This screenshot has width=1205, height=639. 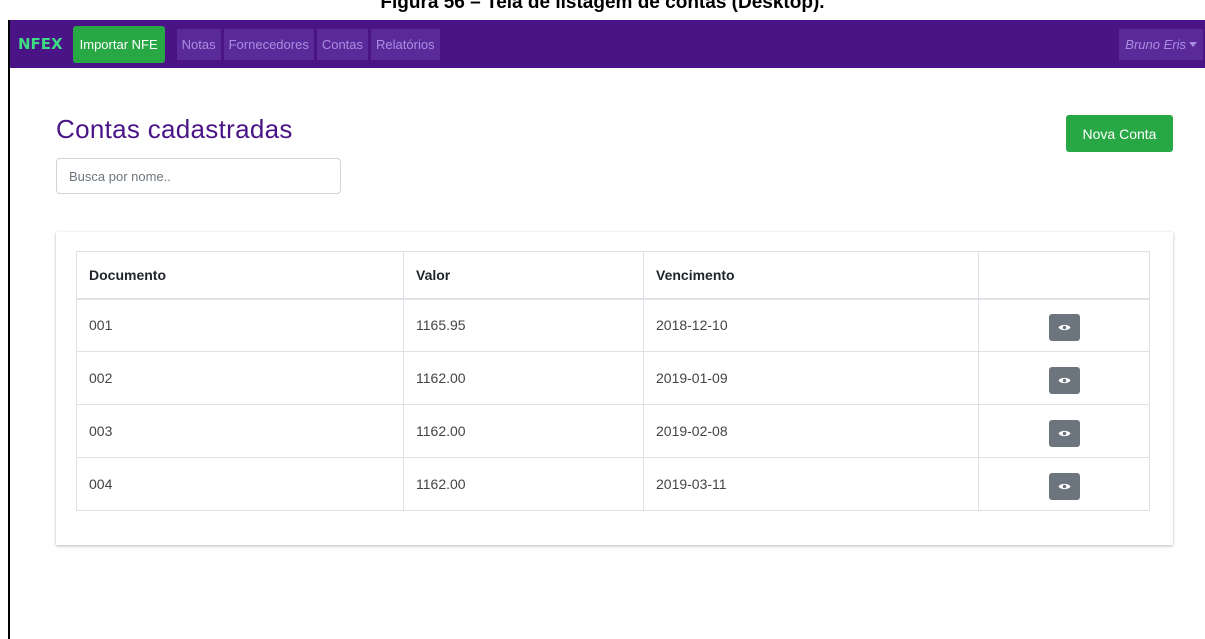 What do you see at coordinates (405, 44) in the screenshot?
I see `nav-link-relatorios: Relatórios` at bounding box center [405, 44].